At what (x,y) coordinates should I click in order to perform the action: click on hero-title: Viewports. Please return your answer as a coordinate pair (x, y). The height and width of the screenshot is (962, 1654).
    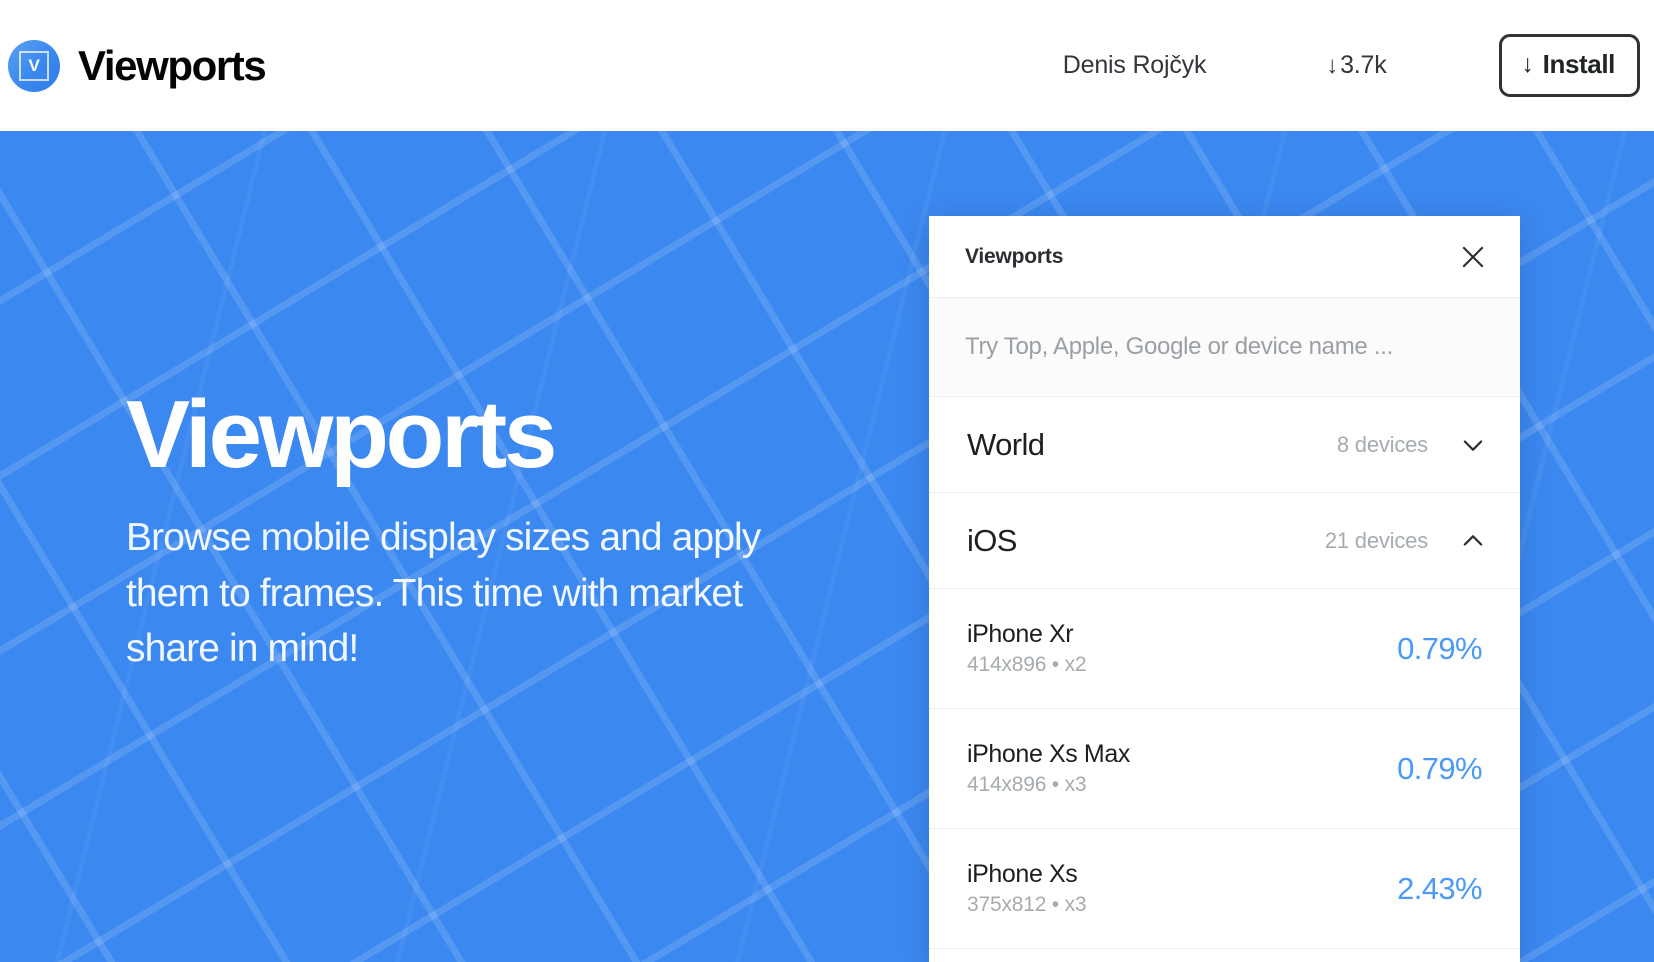
    Looking at the image, I should click on (341, 434).